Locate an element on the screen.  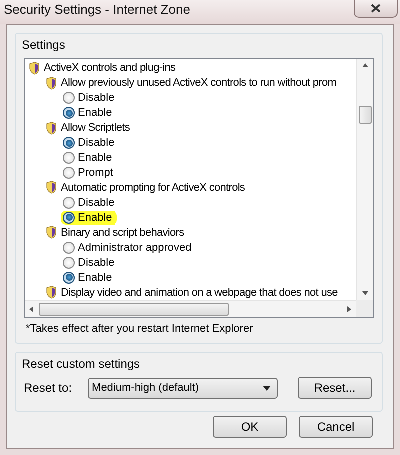
group-label: Reset custom settings is located at coordinates (81, 364).